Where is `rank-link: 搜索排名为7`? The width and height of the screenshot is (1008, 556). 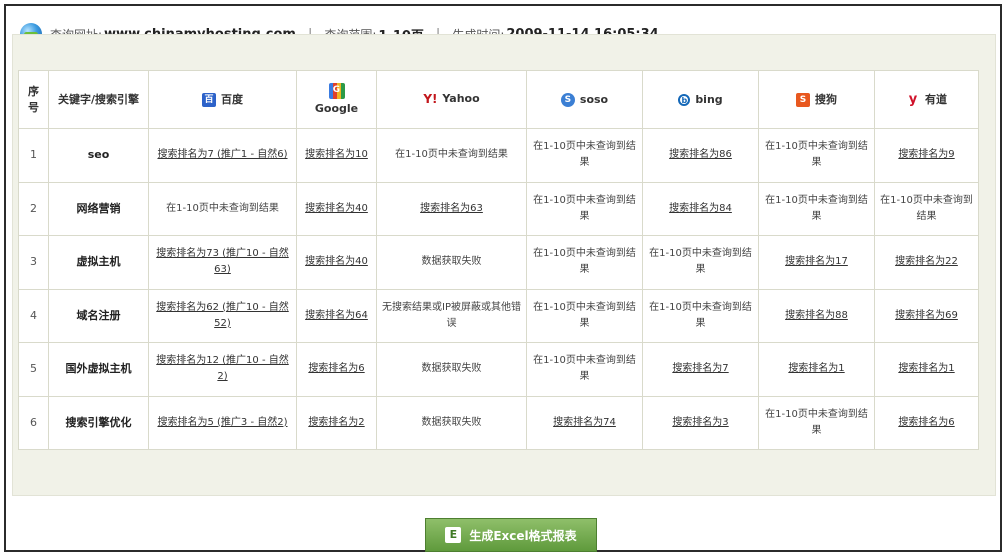 rank-link: 搜索排名为7 is located at coordinates (700, 368).